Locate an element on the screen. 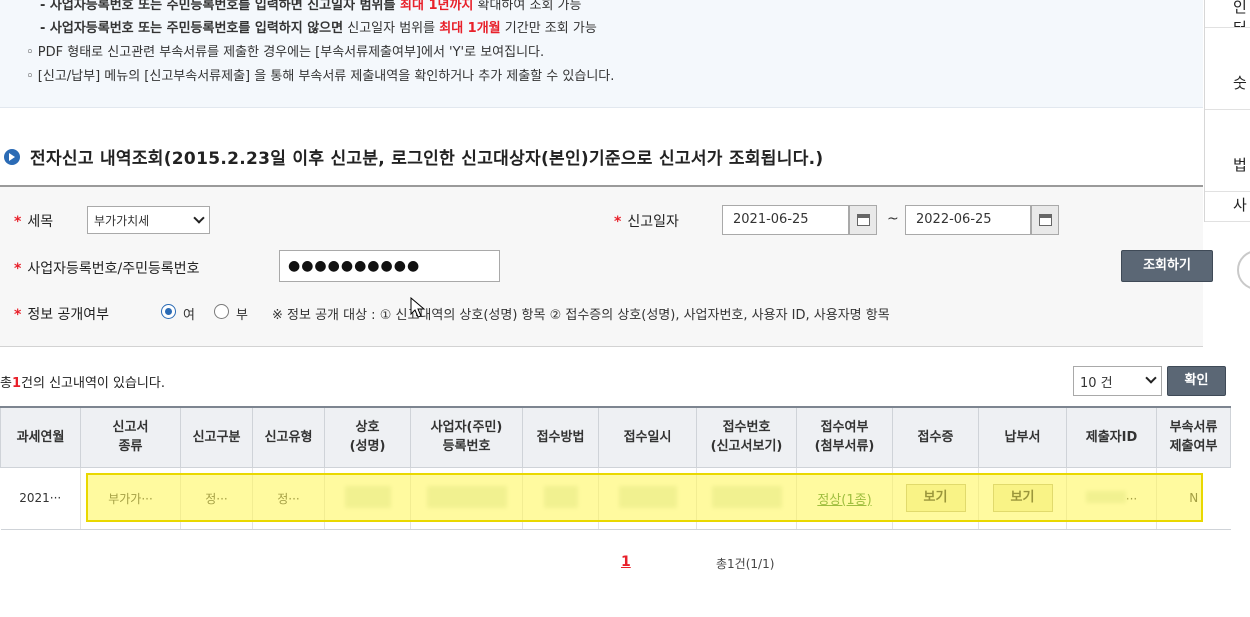 The image size is (1250, 617). attachment-cell: N is located at coordinates (1193, 498).